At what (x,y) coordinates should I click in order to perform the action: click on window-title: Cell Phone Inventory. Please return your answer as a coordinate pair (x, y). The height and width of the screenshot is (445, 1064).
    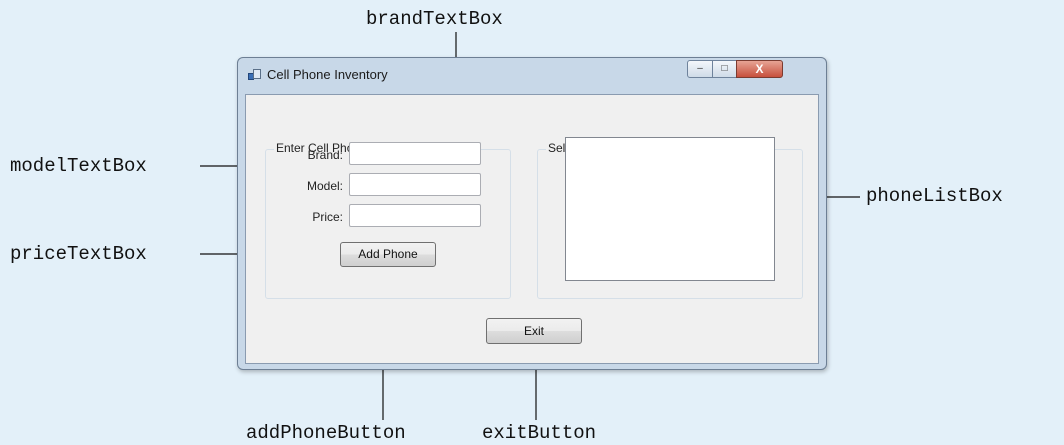
    Looking at the image, I should click on (327, 74).